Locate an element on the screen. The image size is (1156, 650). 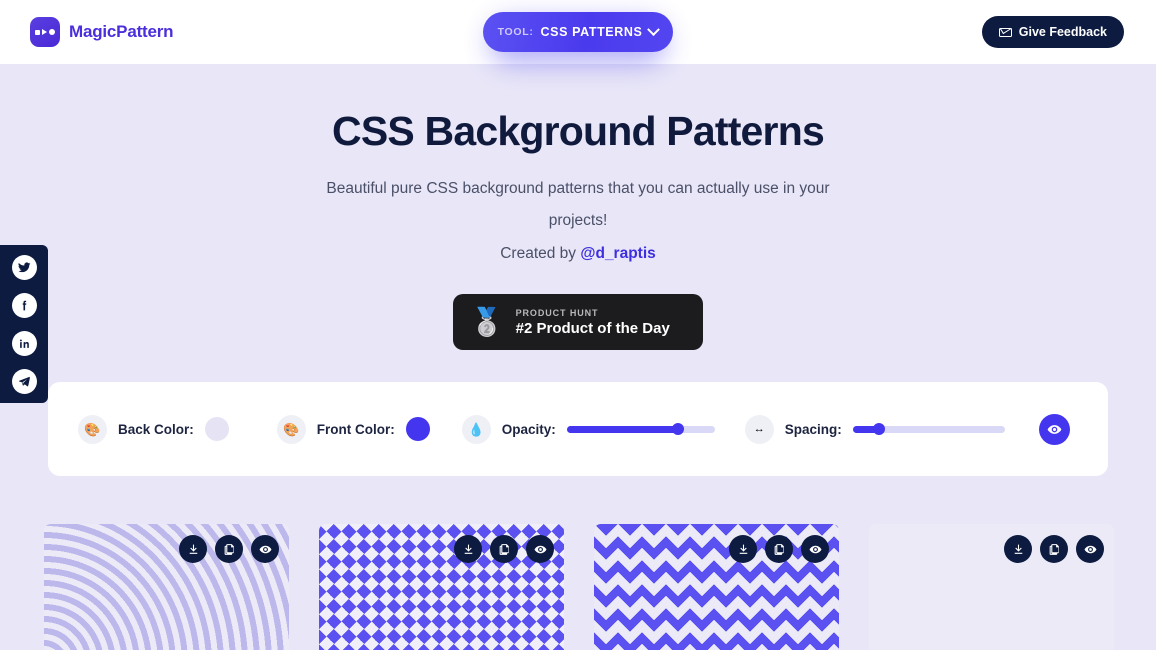
front-color-control: 🎨 Front Color: is located at coordinates (353, 429).